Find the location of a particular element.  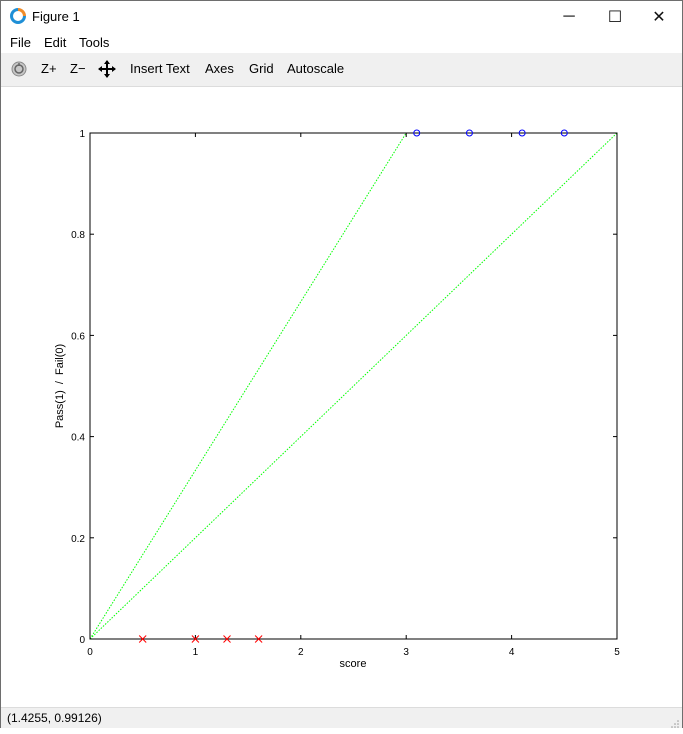

rotate-icon is located at coordinates (19, 71).